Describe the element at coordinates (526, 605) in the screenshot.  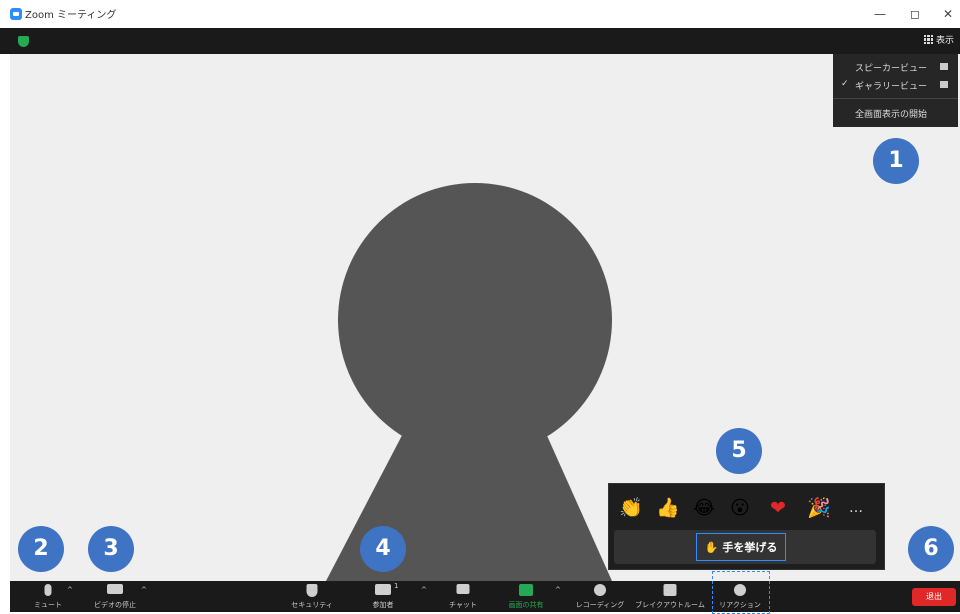
I see `share-screen-label: 画面の共有` at that location.